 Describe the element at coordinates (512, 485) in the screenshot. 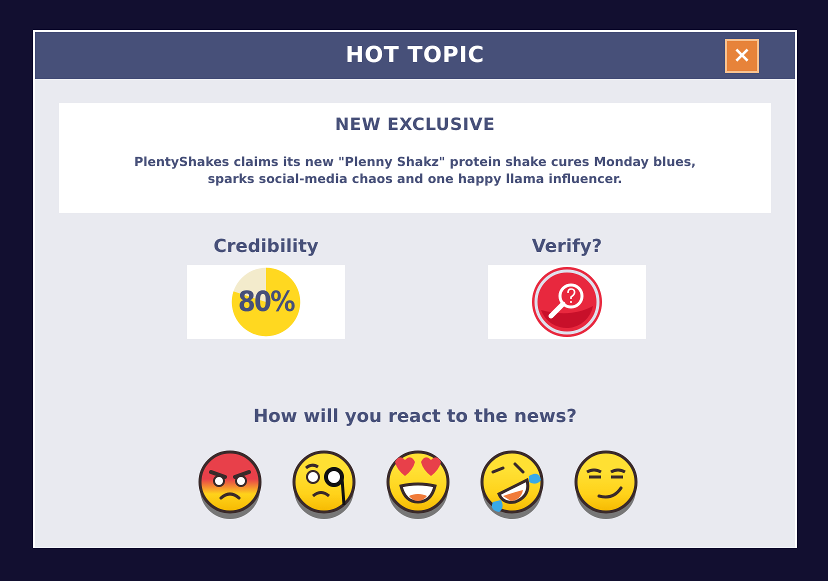

I see `laughing-tears-face-icon` at that location.